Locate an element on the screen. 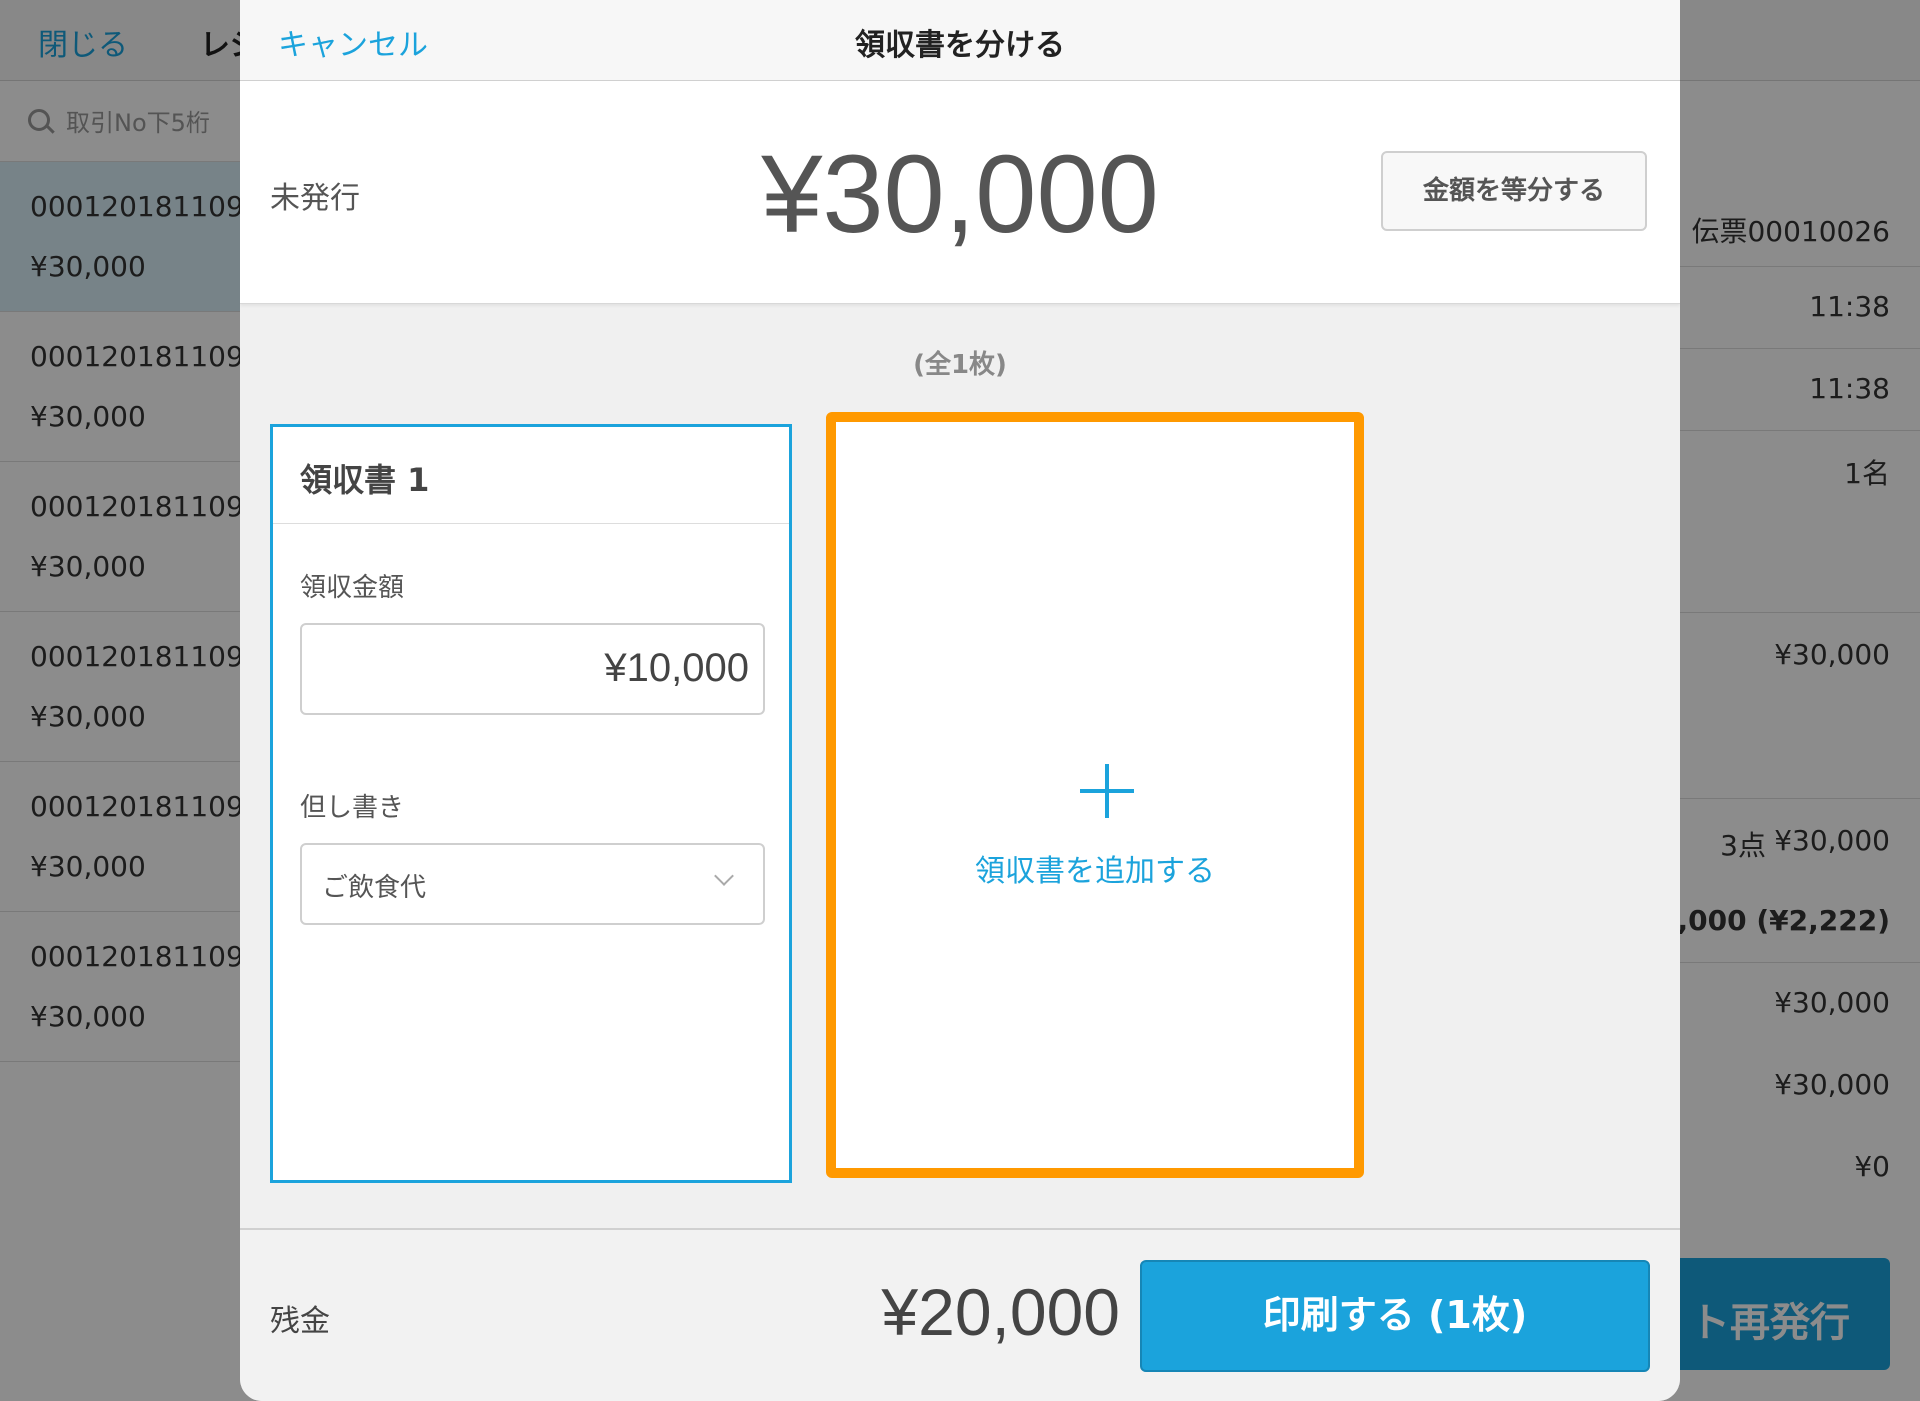 The width and height of the screenshot is (1920, 1401). amount-label: 領収金額 is located at coordinates (352, 588).